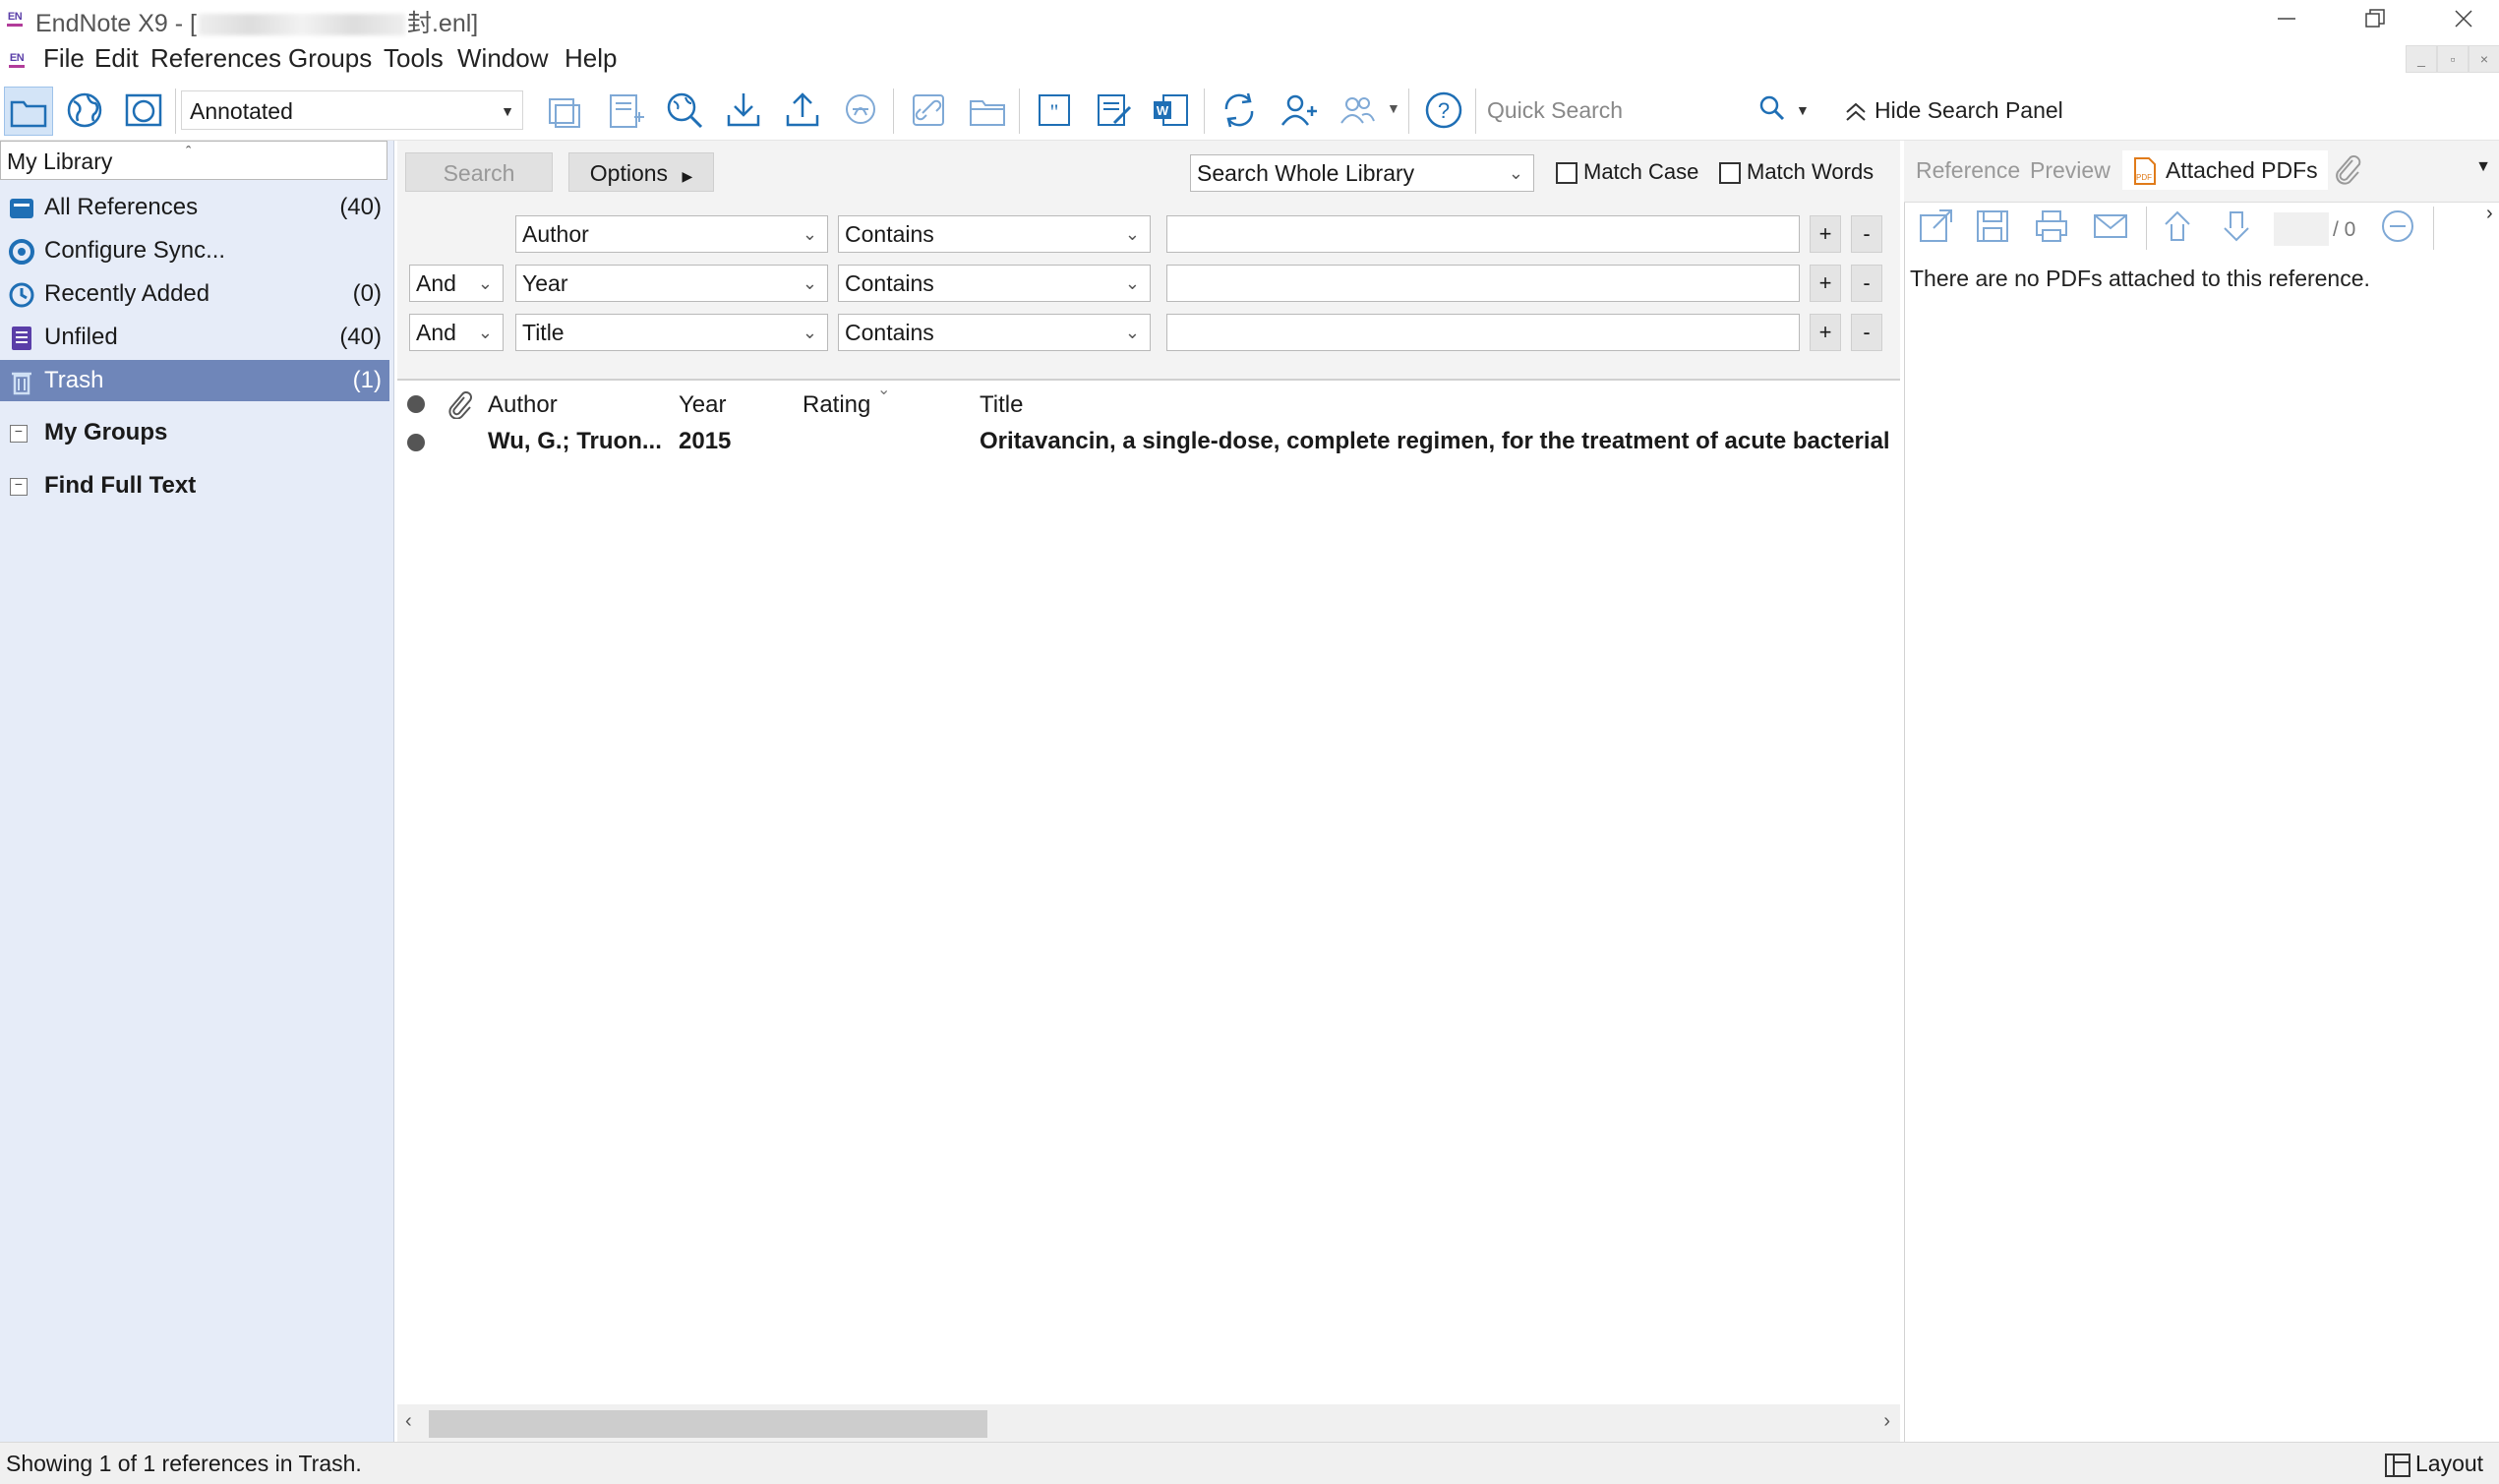 This screenshot has width=2499, height=1484. What do you see at coordinates (1627, 172) in the screenshot?
I see `match-case-checkbox: Match Case` at bounding box center [1627, 172].